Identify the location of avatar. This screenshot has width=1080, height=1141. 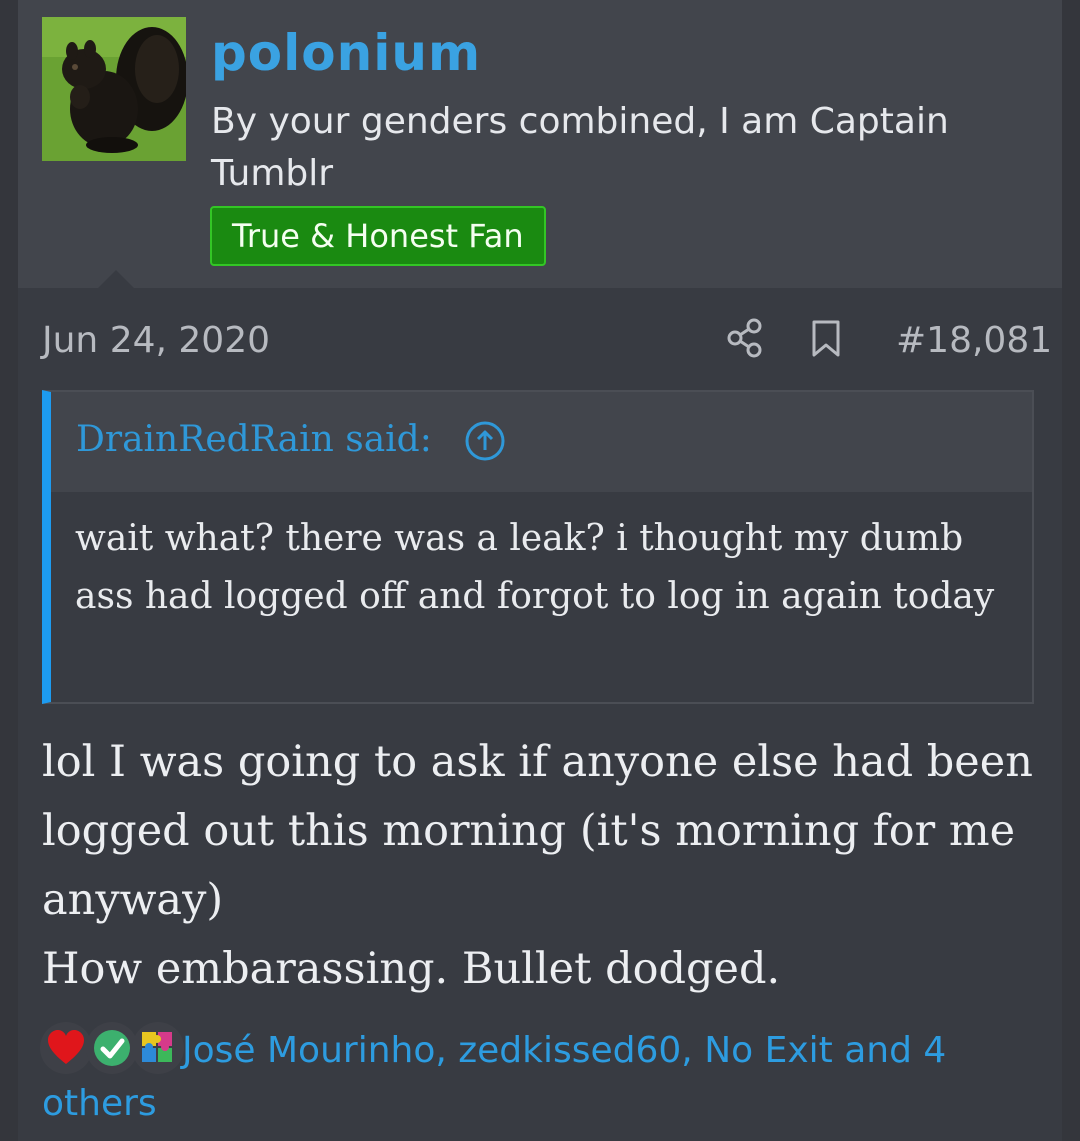
(114, 89).